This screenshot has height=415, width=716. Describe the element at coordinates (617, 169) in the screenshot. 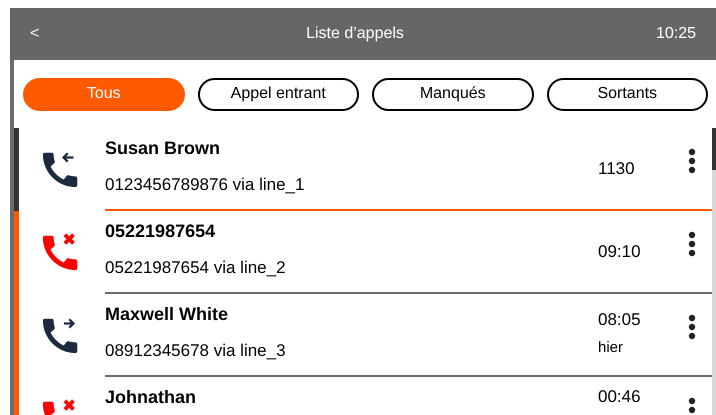

I see `call-time: 1130` at that location.